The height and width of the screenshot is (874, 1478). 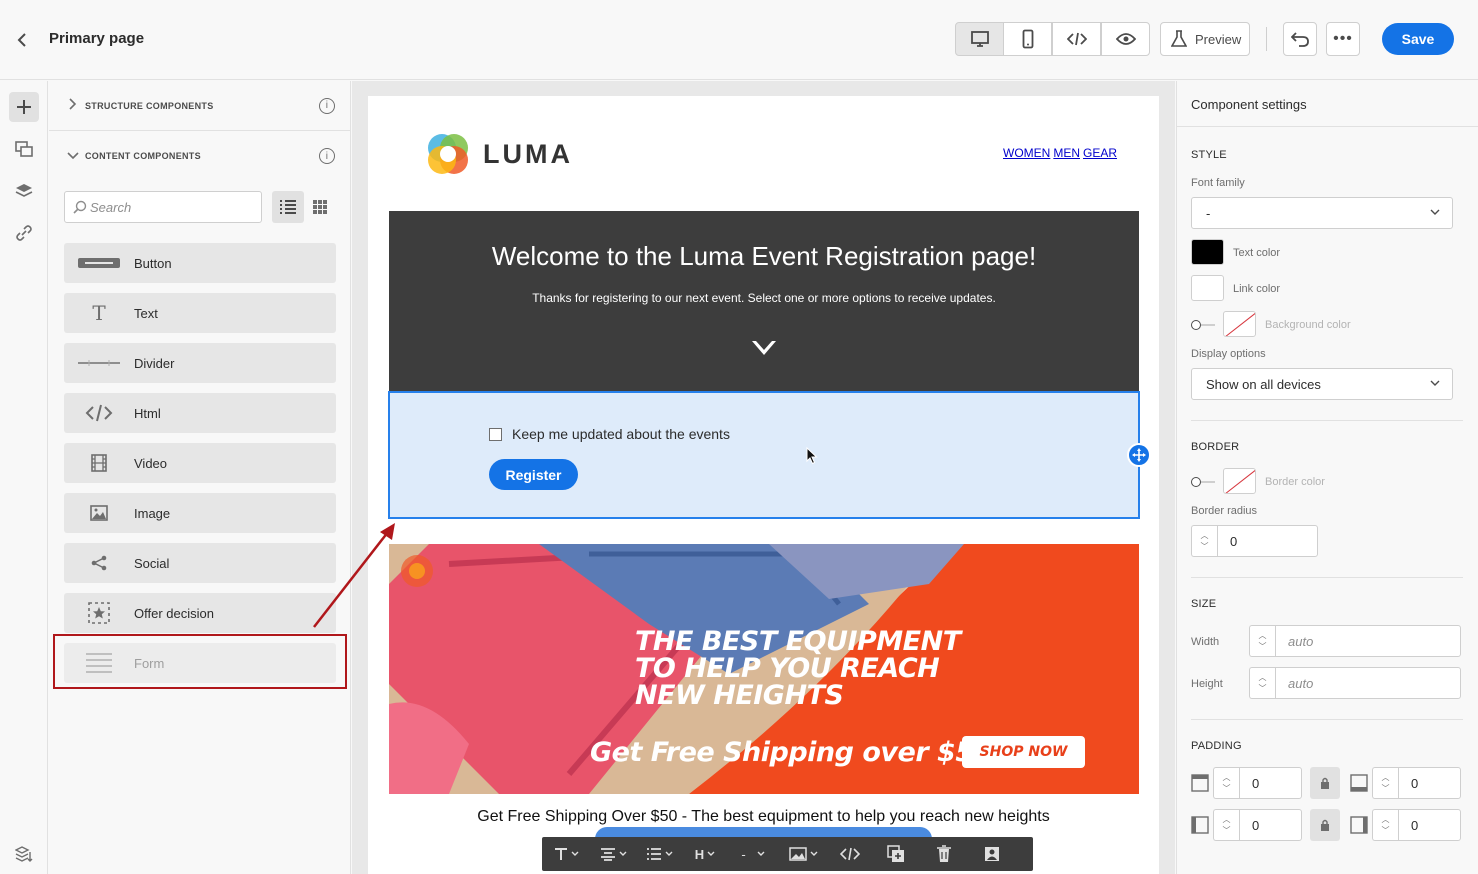 I want to click on border-radius-label: Border radius, so click(x=1224, y=511).